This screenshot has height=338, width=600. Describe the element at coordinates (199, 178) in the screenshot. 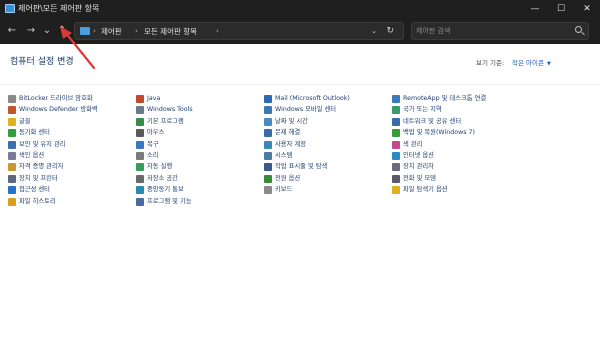

I see `control-panel-item: 저장소 공간` at that location.